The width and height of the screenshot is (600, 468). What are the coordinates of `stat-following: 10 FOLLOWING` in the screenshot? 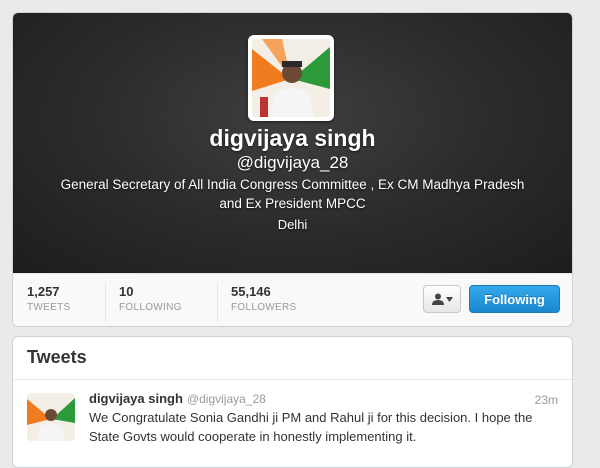 It's located at (150, 302).